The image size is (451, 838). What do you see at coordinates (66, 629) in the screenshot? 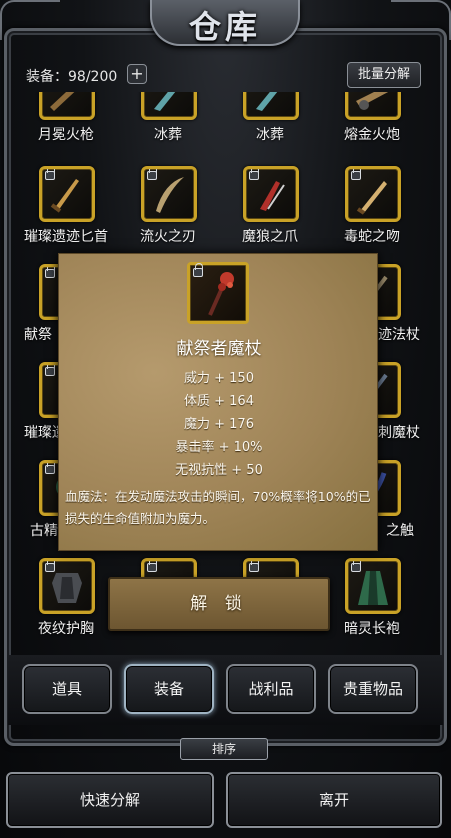
I see `item-name: 夜纹护胸` at bounding box center [66, 629].